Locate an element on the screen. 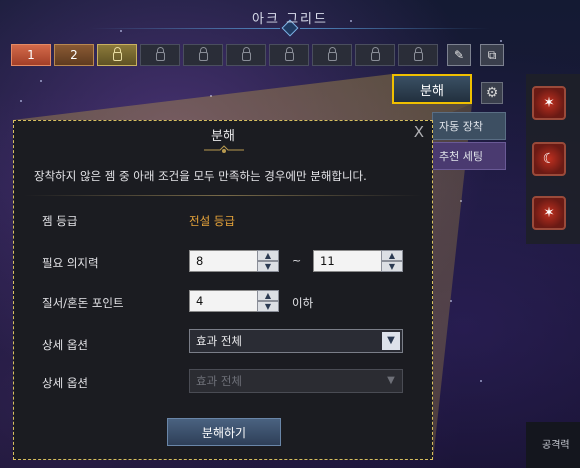 The width and height of the screenshot is (580, 468). edit-icon: ✎ is located at coordinates (459, 55).